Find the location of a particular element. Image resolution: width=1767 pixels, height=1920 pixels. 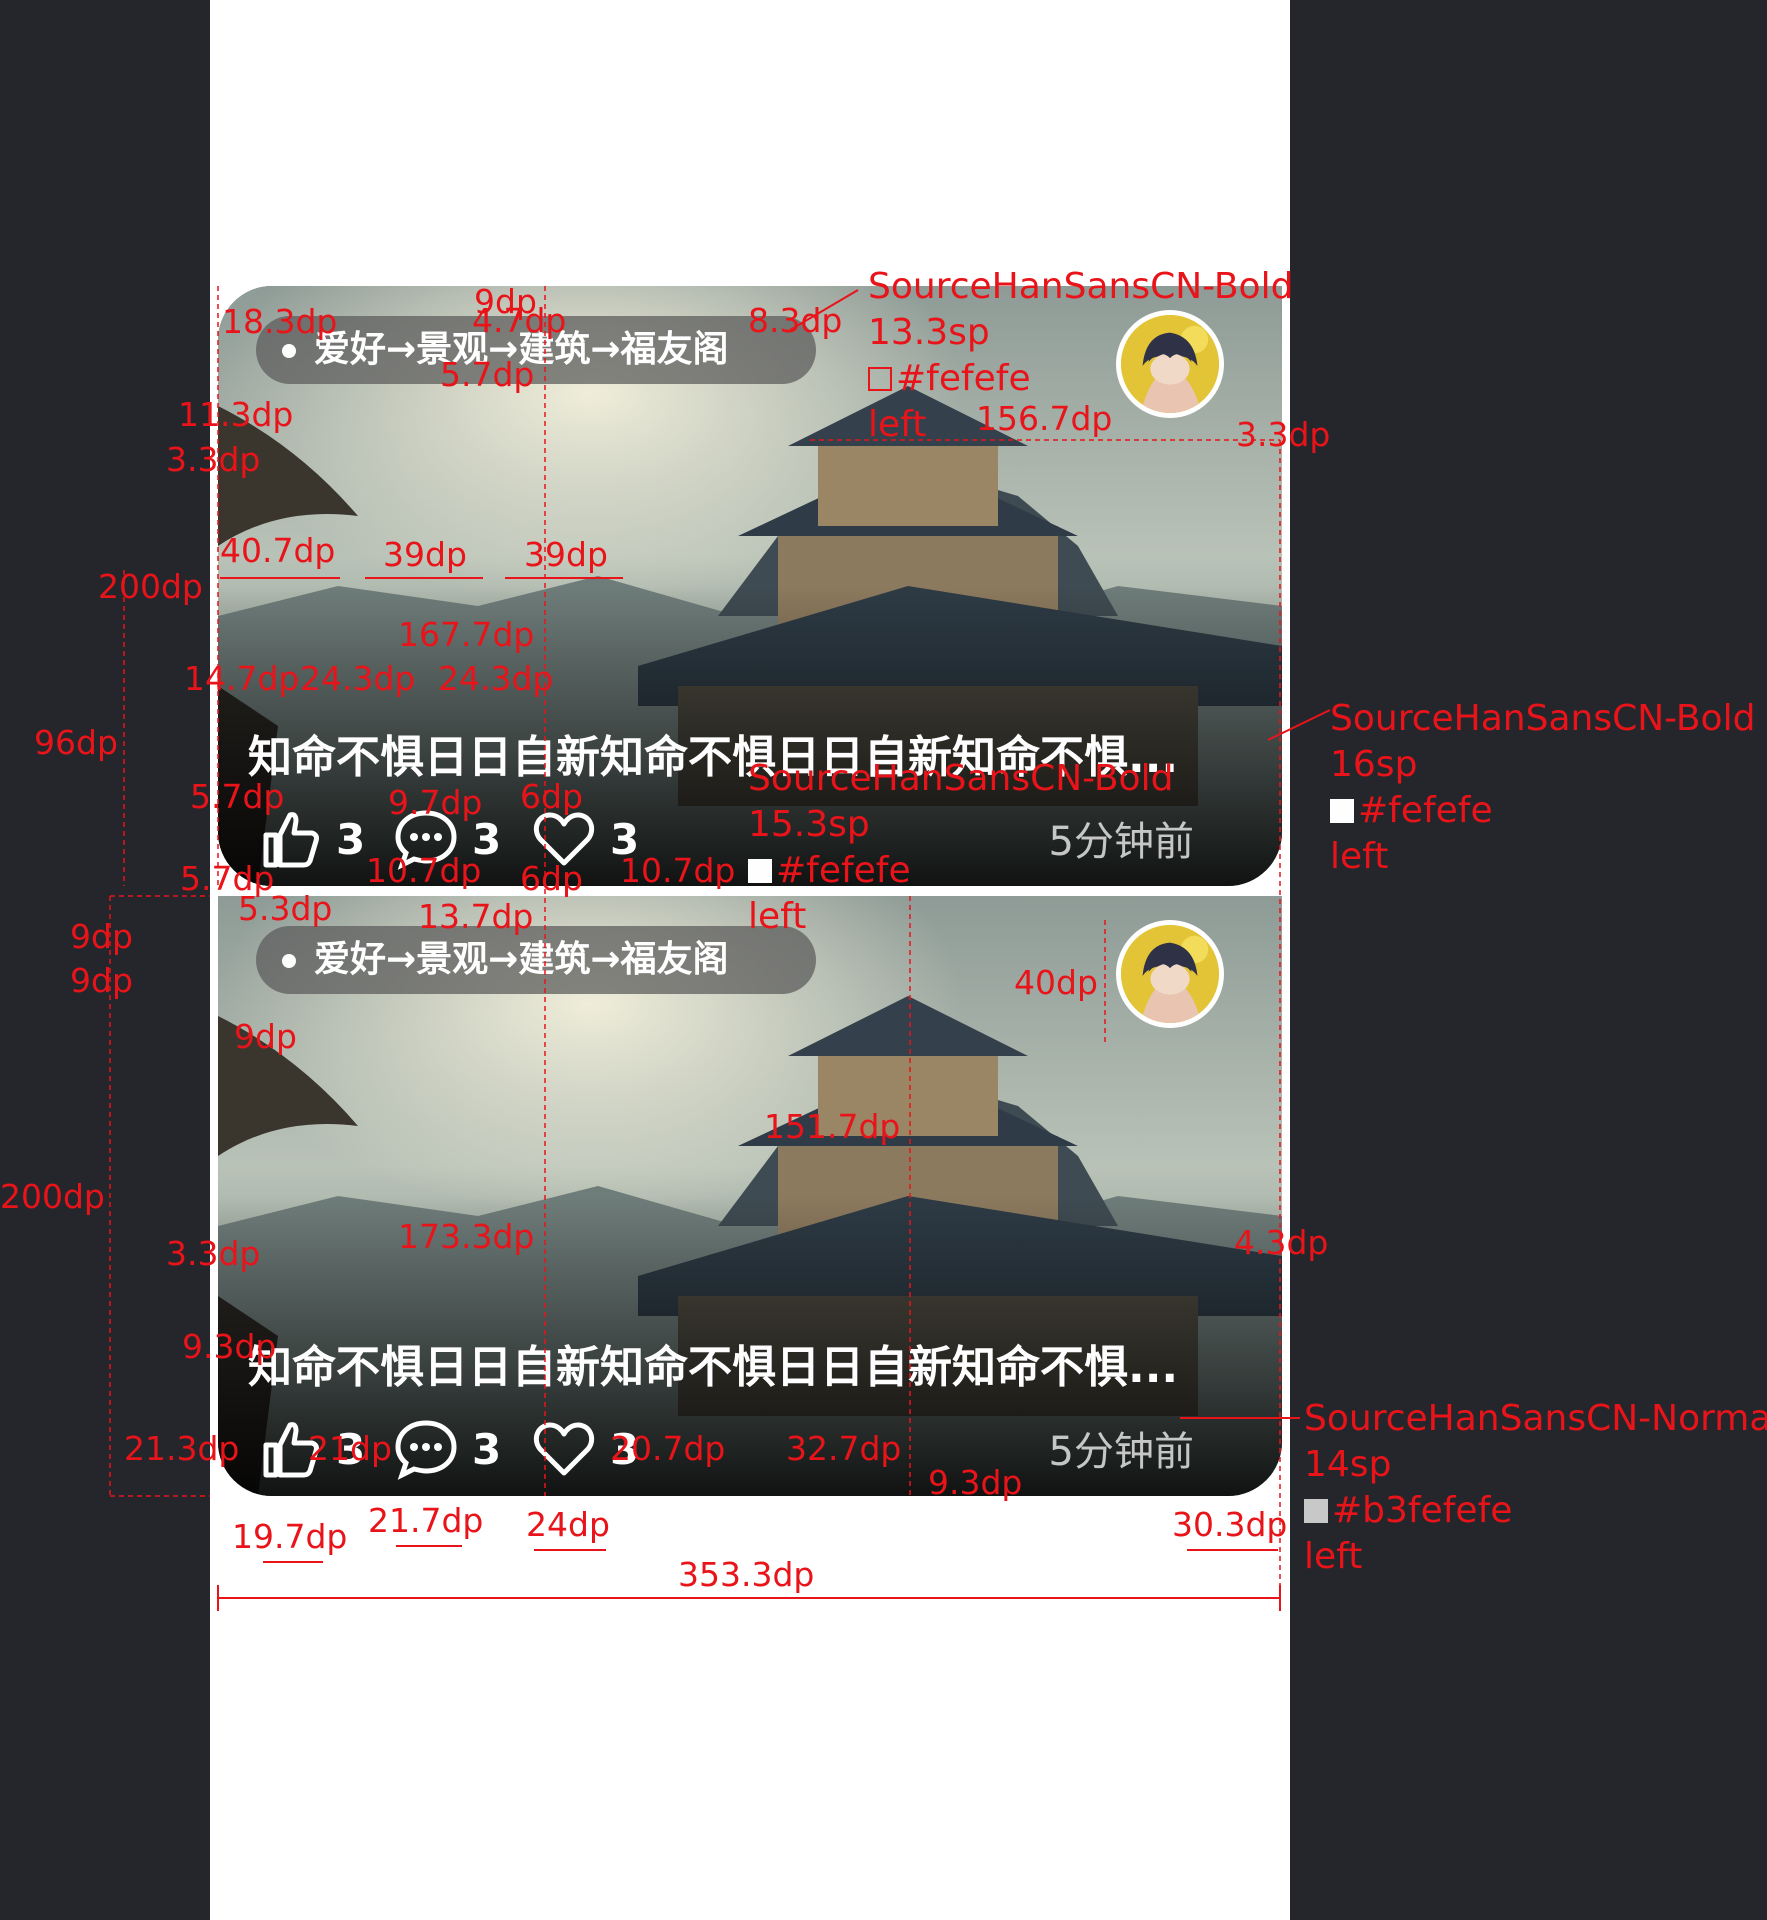

dimension-label: 173.3dp is located at coordinates (466, 1236).